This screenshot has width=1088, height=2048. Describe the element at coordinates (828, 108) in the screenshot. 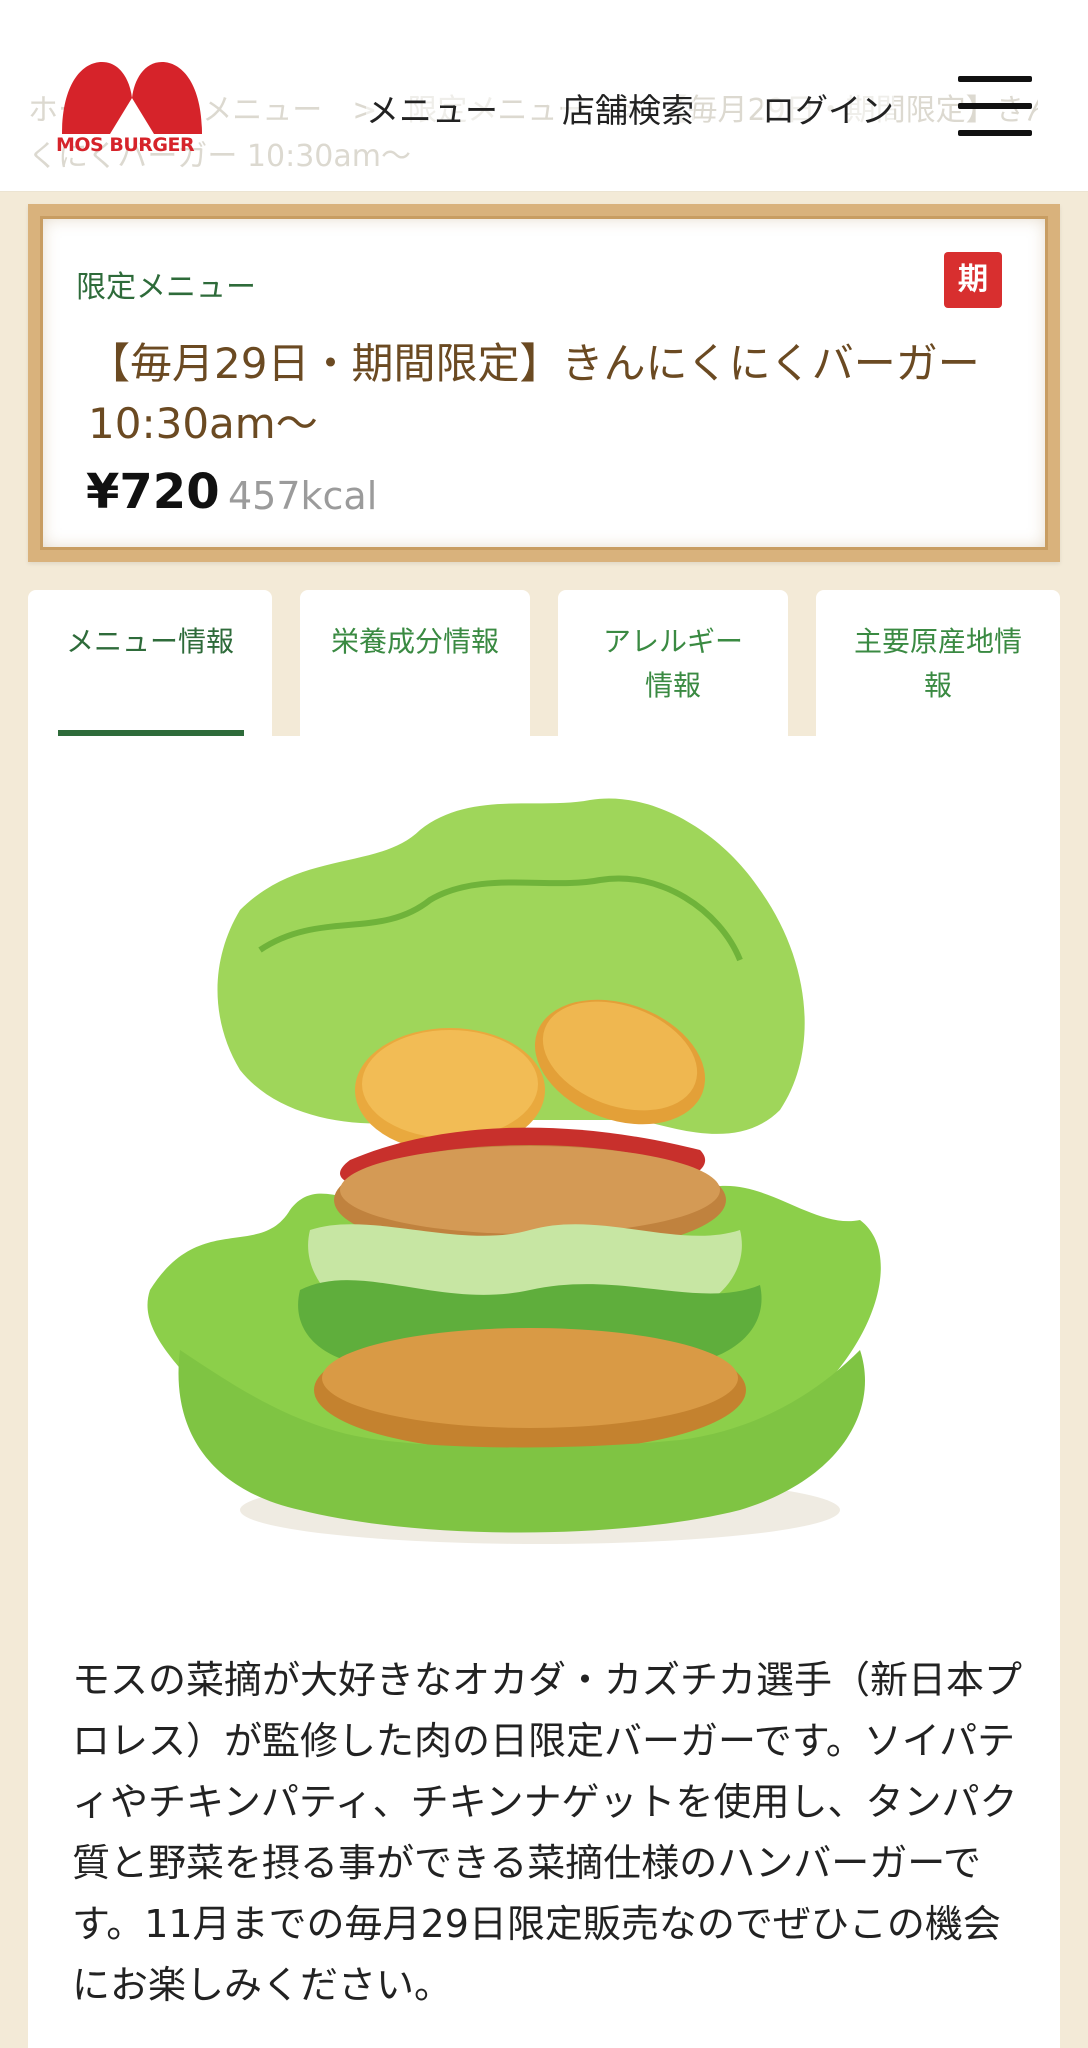

I see `nav-login-link: ログイン` at that location.